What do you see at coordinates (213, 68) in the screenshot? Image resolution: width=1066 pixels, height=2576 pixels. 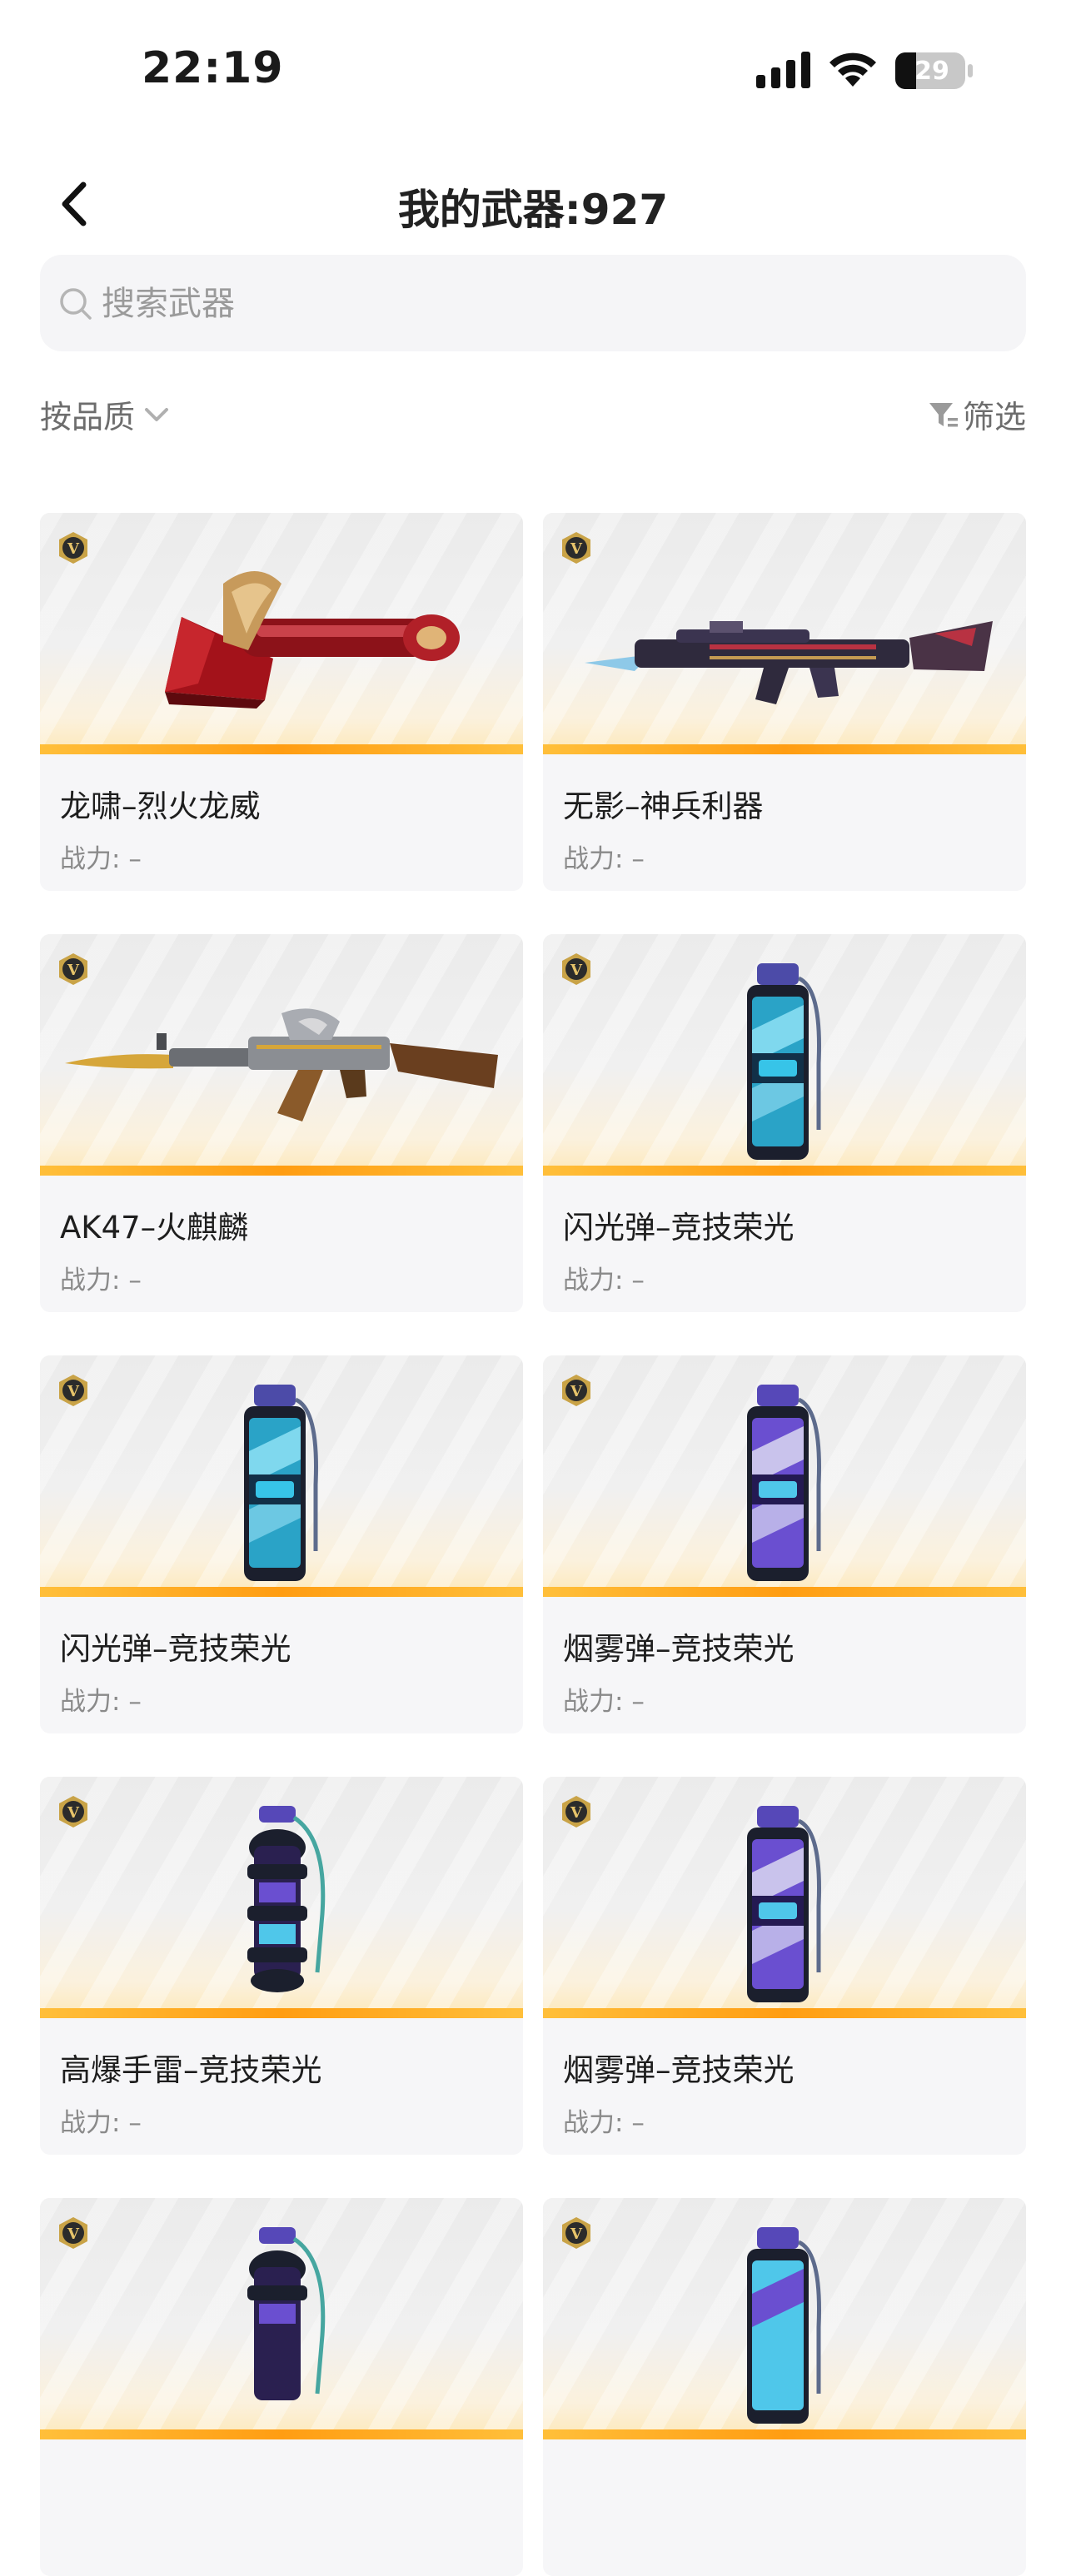 I see `status-time: 22:19` at bounding box center [213, 68].